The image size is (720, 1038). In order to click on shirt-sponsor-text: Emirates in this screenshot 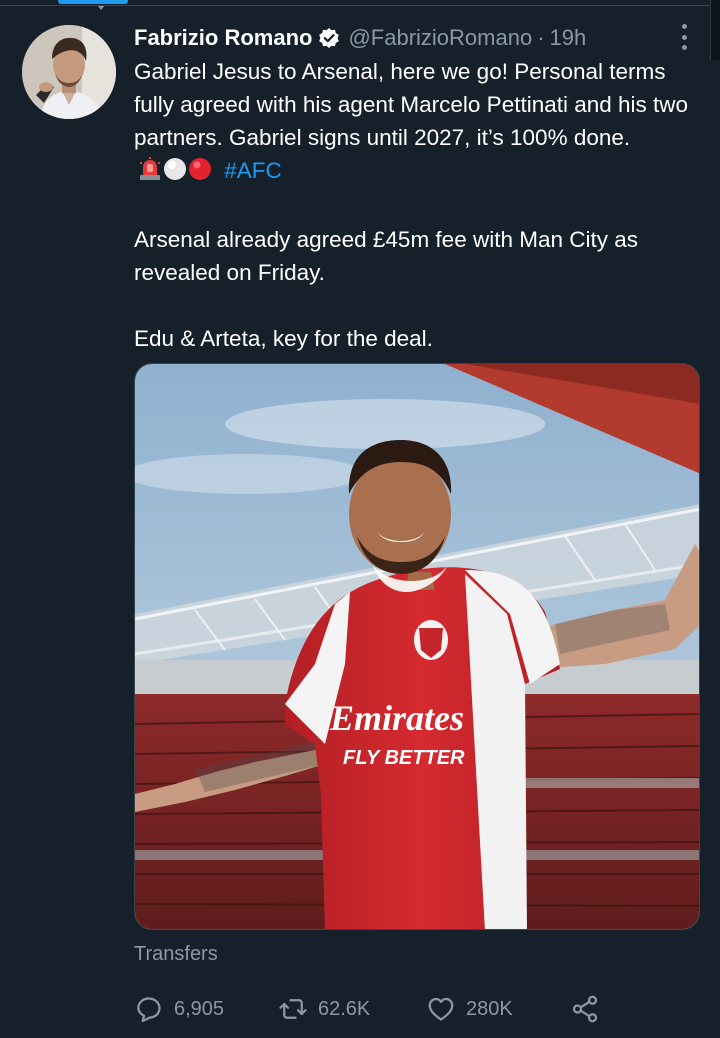, I will do `click(396, 718)`.